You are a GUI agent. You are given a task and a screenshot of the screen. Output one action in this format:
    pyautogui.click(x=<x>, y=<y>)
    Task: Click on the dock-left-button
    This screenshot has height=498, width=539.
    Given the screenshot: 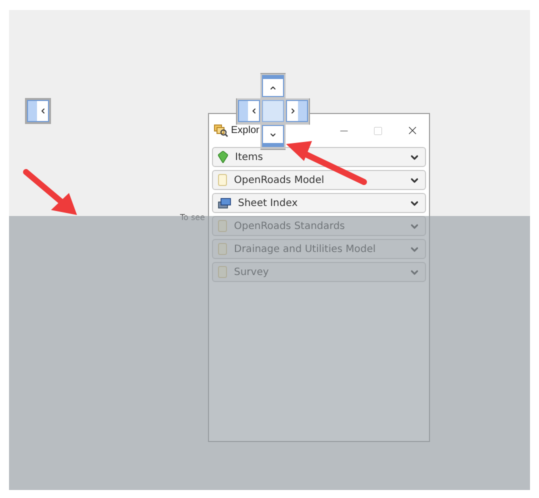 What is the action you would take?
    pyautogui.click(x=249, y=111)
    